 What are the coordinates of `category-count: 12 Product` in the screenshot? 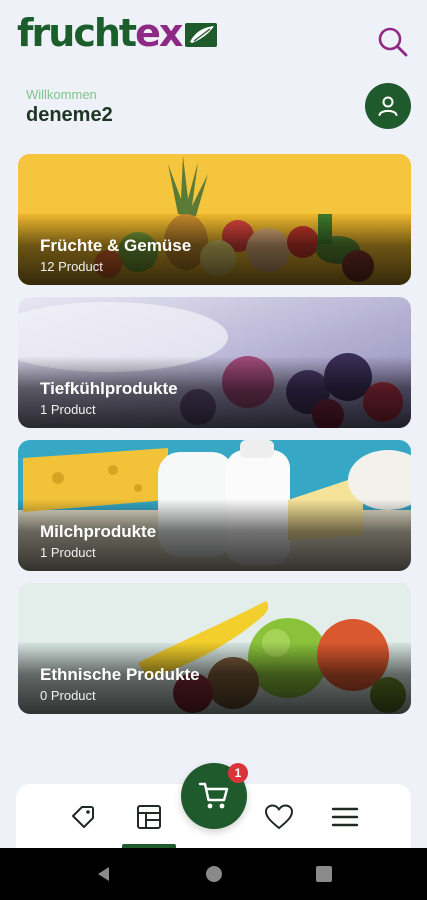 It's located at (71, 266).